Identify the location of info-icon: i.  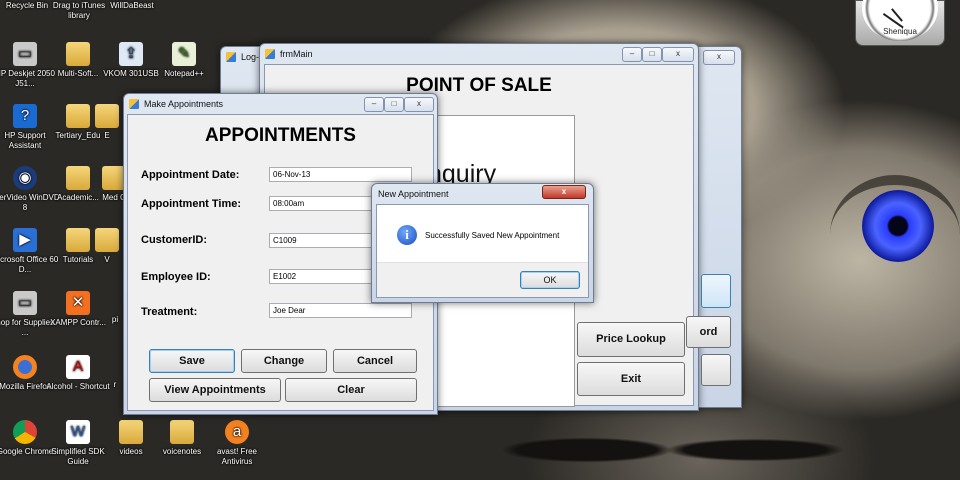
(407, 235).